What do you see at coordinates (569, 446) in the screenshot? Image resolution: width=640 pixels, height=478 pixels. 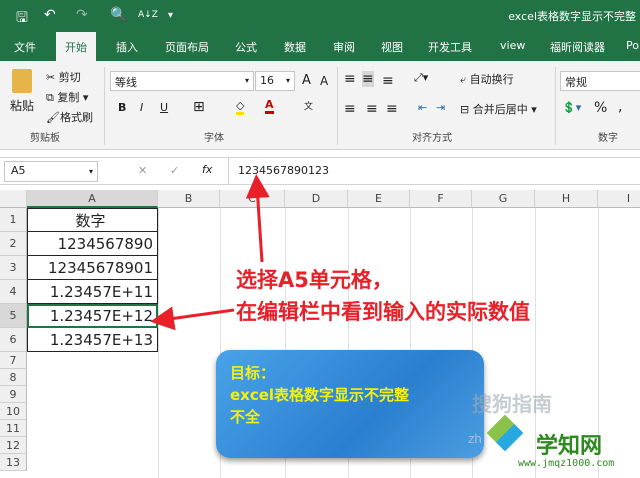 I see `site-name-watermark: 学知网` at bounding box center [569, 446].